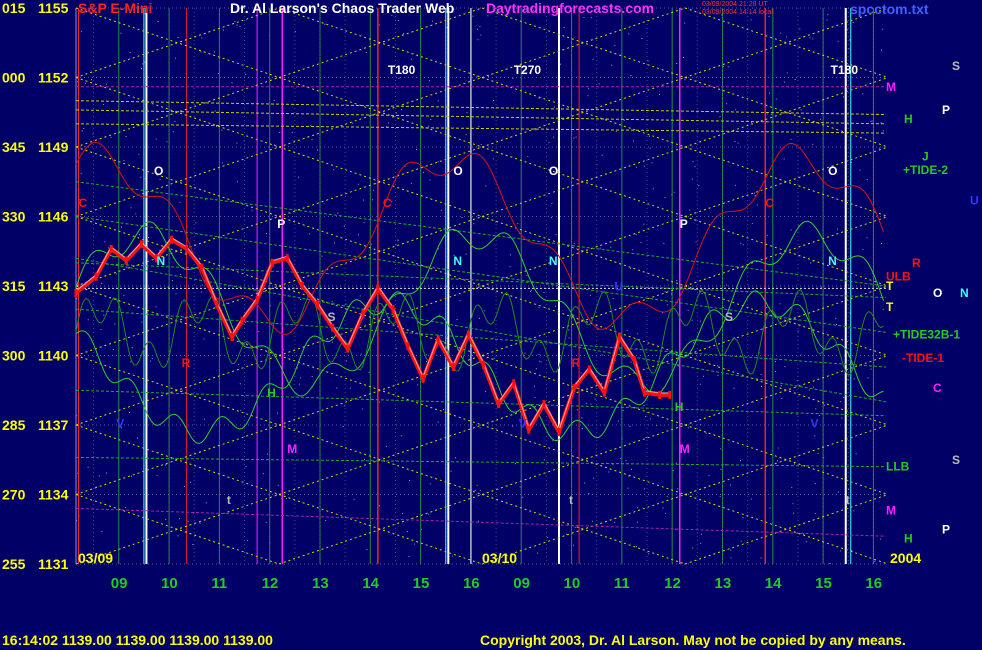  What do you see at coordinates (923, 358) in the screenshot?
I see `right-label: -TIDE-1` at bounding box center [923, 358].